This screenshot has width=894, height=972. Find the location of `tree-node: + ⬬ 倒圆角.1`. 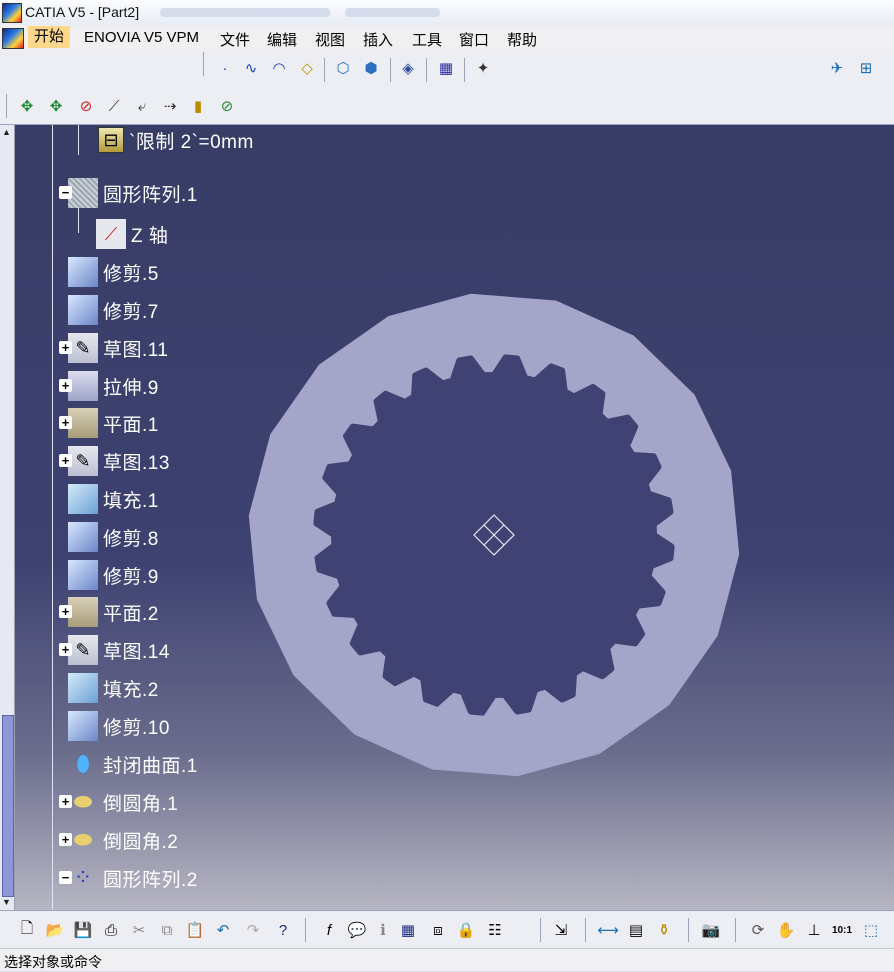

tree-node: + ⬬ 倒圆角.1 is located at coordinates (120, 802).